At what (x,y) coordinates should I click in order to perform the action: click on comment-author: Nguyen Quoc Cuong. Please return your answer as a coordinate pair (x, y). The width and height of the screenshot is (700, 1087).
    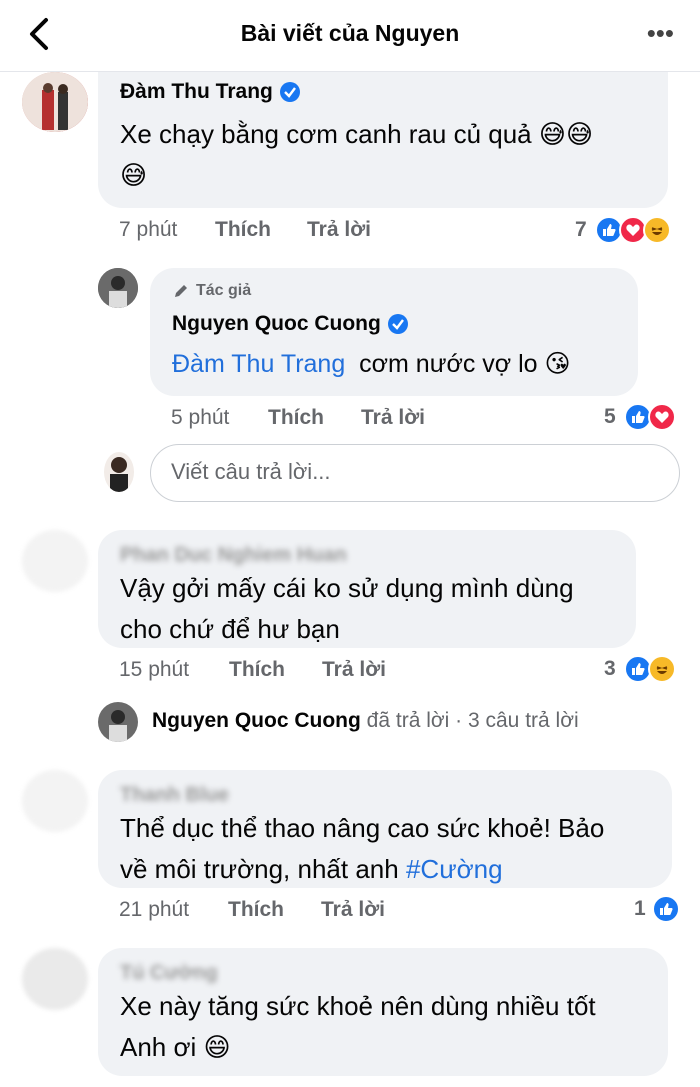
    Looking at the image, I should click on (290, 324).